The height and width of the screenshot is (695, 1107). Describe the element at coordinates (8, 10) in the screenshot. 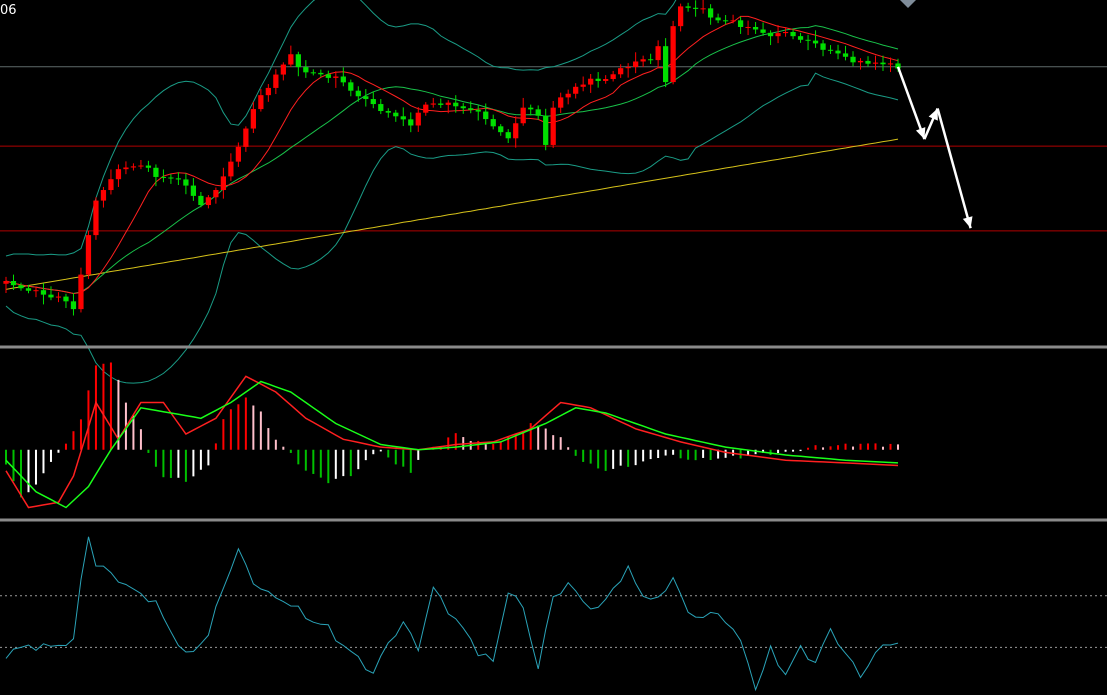

I see `price-scale-label: 06` at that location.